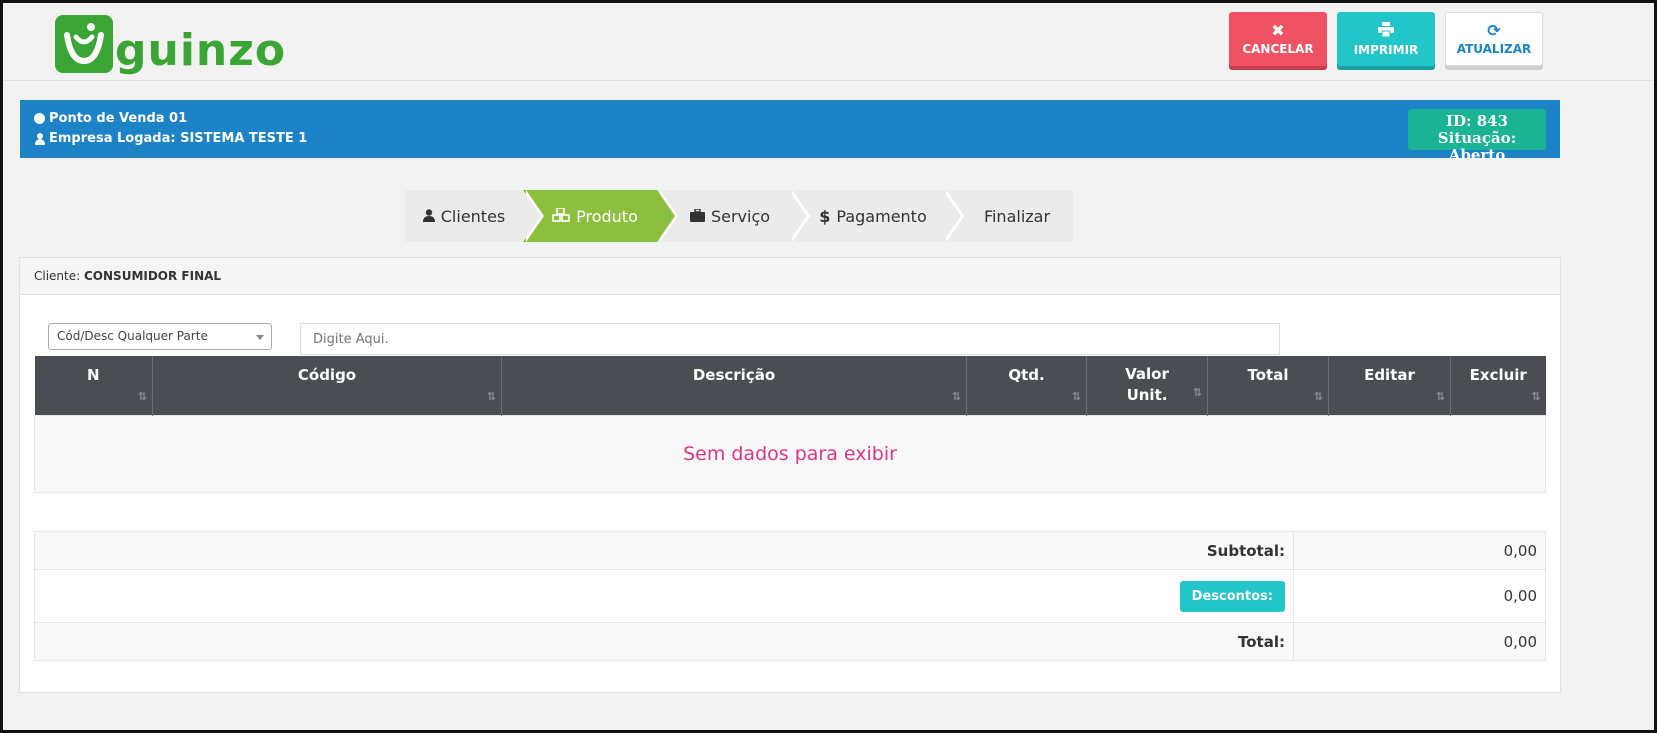 This screenshot has height=733, width=1657. I want to click on total-label: Total:, so click(664, 641).